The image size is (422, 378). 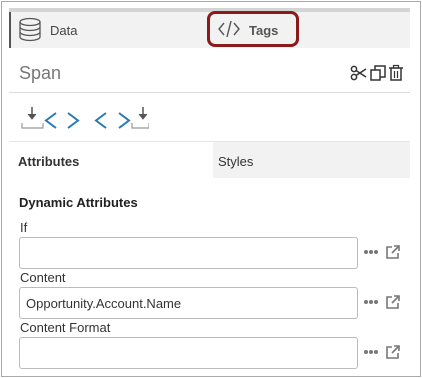 What do you see at coordinates (188, 303) in the screenshot?
I see `content-field` at bounding box center [188, 303].